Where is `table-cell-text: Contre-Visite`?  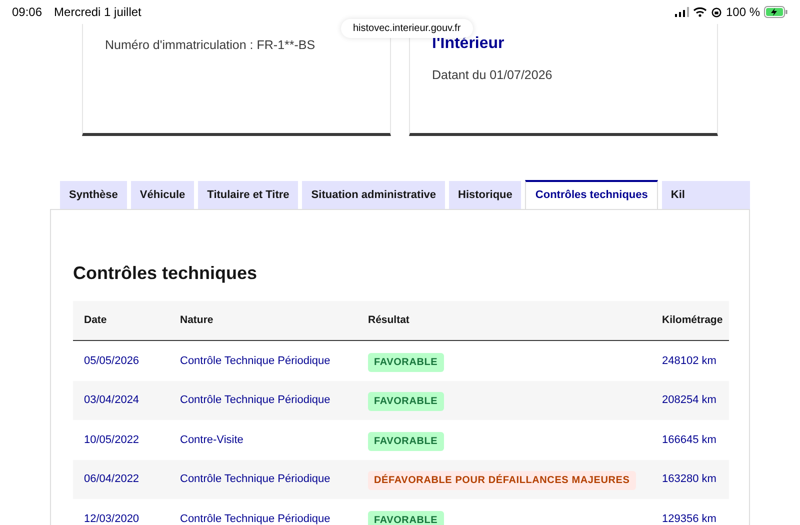
table-cell-text: Contre-Visite is located at coordinates (212, 440).